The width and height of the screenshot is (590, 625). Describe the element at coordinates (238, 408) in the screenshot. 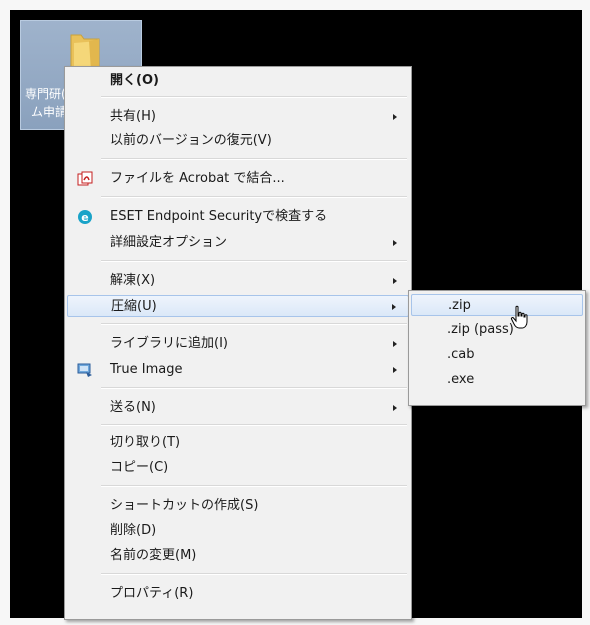

I see `menu-item-send-to: 送る(N)` at that location.